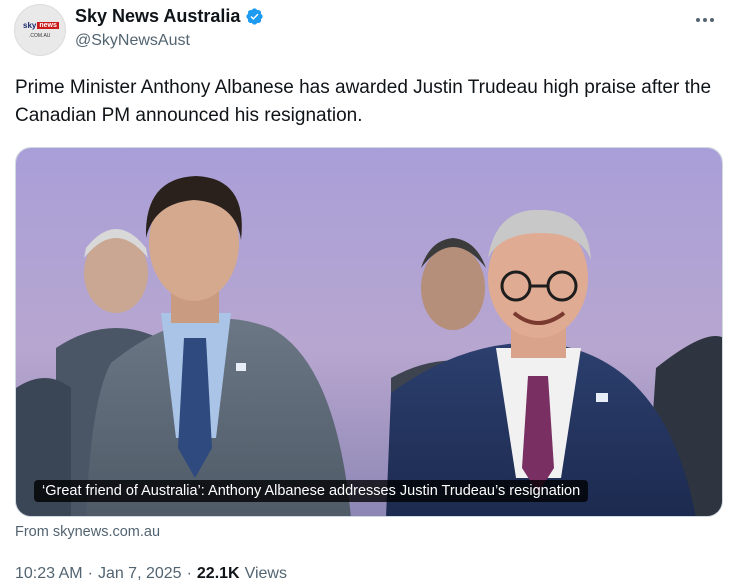 The height and width of the screenshot is (587, 730). What do you see at coordinates (30, 25) in the screenshot?
I see `logo-sky-text: sky` at bounding box center [30, 25].